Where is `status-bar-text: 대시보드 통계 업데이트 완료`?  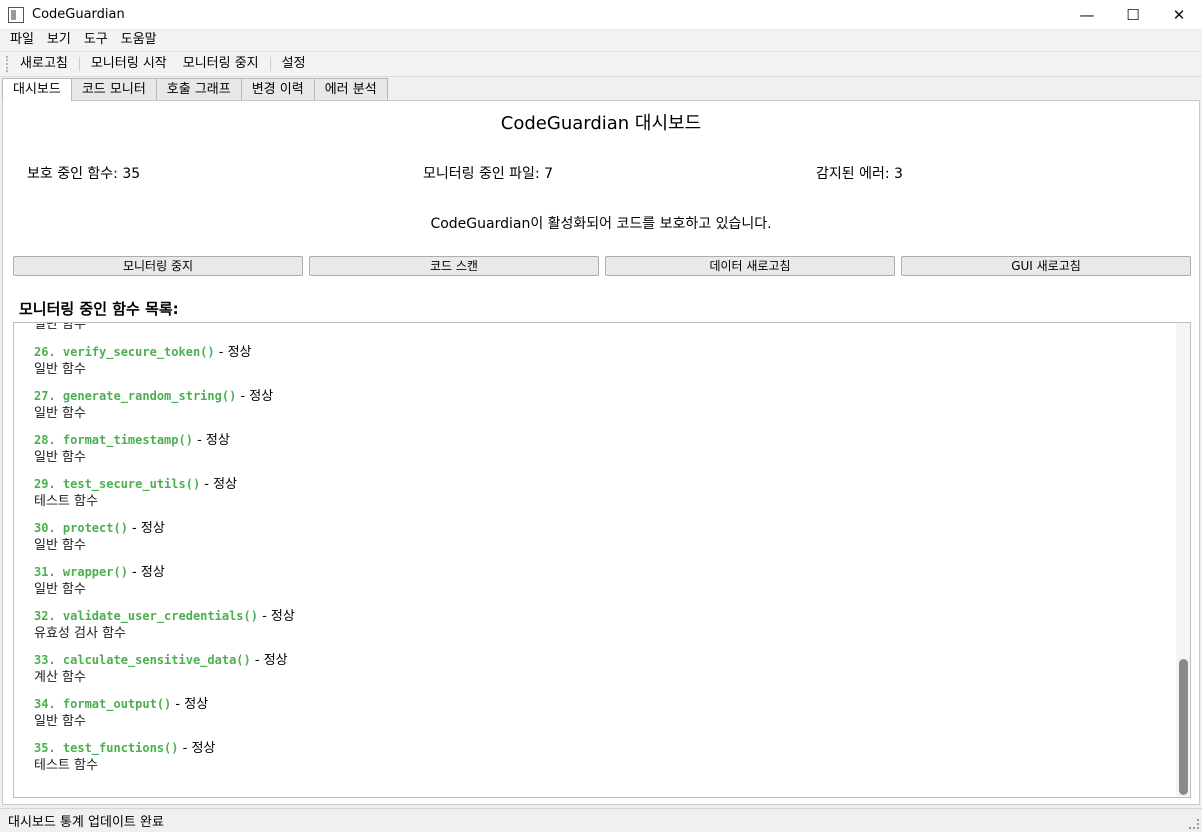 status-bar-text: 대시보드 통계 업데이트 완료 is located at coordinates (86, 822).